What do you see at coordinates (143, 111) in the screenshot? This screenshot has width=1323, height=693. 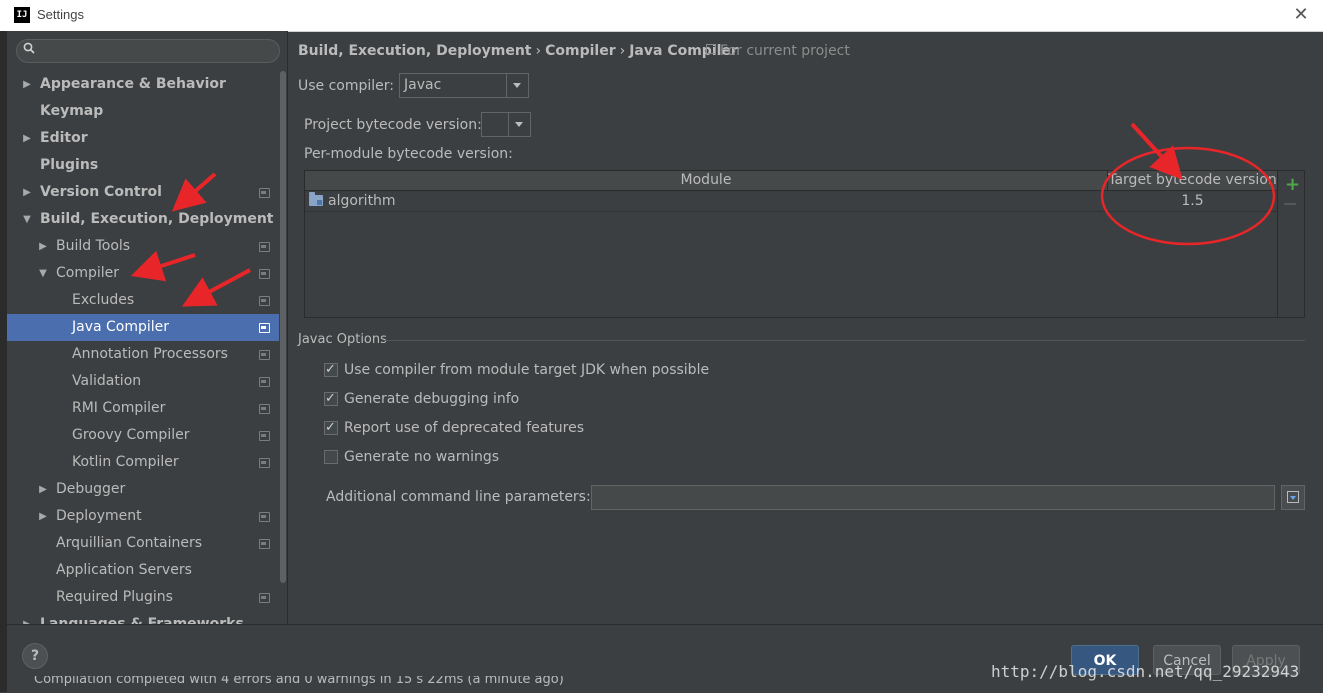 I see `sidebar-item-keymap: Keymap` at bounding box center [143, 111].